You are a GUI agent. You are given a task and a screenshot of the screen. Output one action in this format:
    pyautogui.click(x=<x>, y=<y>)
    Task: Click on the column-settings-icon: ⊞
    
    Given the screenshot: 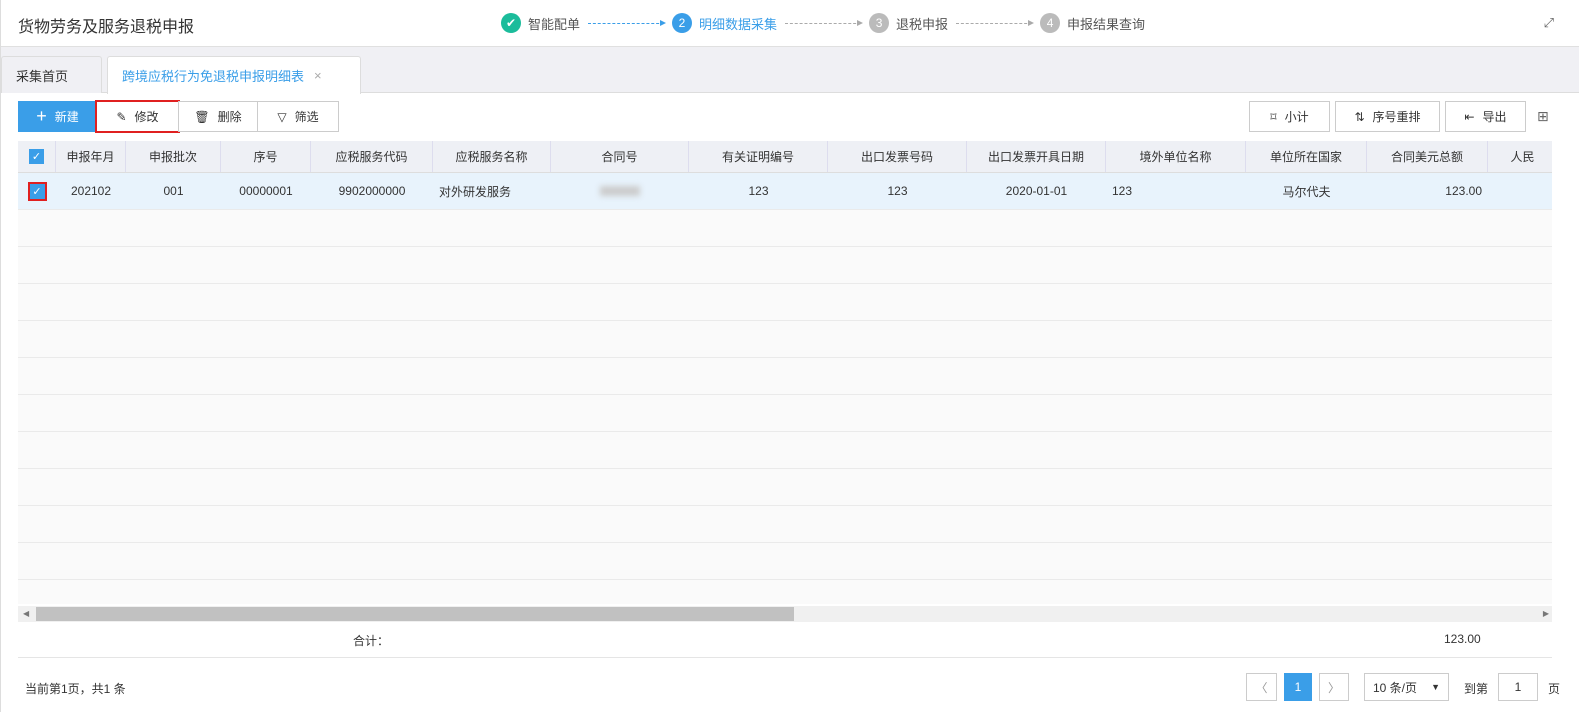 What is the action you would take?
    pyautogui.click(x=1543, y=116)
    